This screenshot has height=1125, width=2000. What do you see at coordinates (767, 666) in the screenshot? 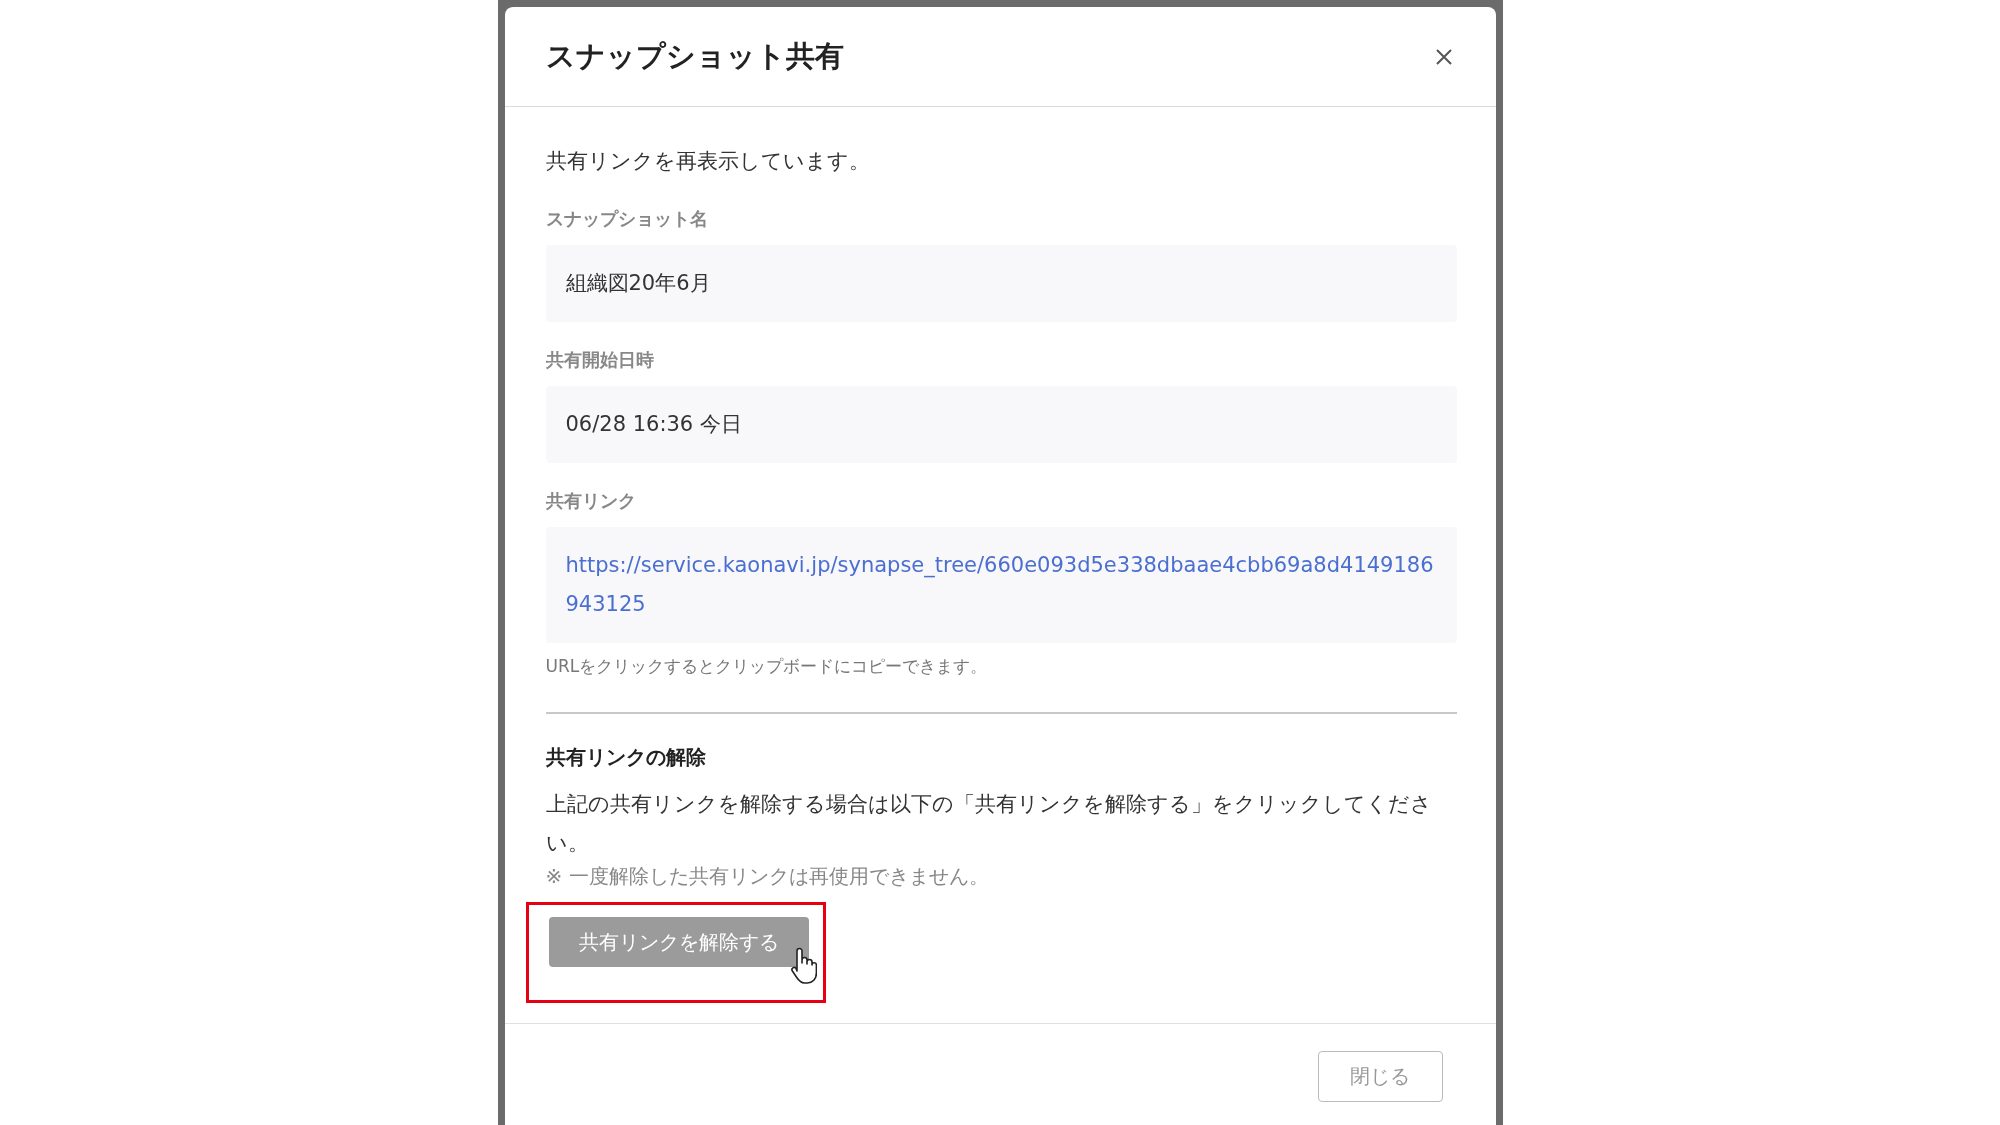
I see `hint-text: URLをクリックするとクリップボードにコピーできます。` at bounding box center [767, 666].